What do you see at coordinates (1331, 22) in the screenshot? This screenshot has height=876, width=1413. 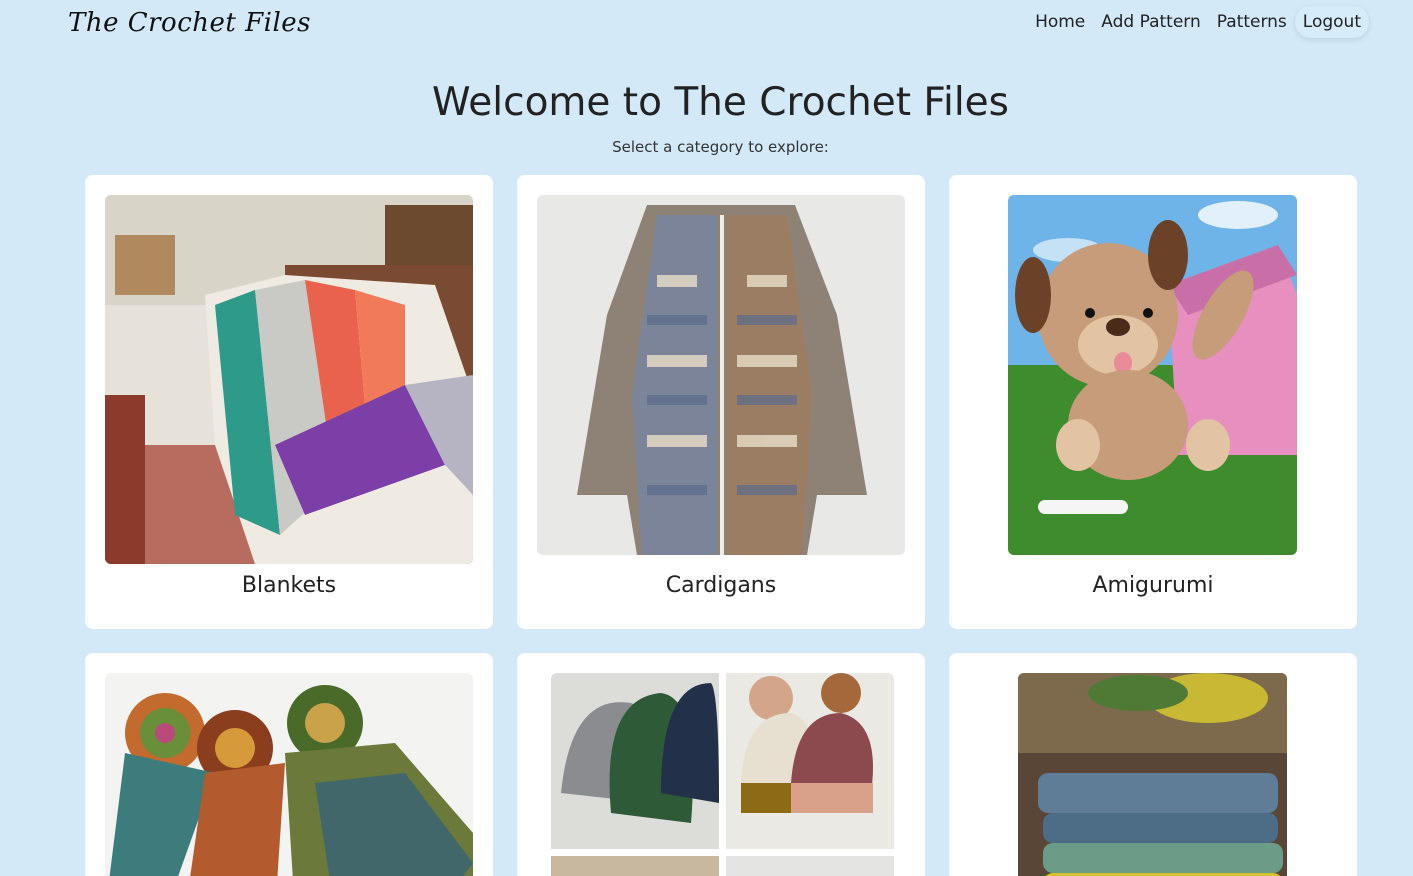 I see `logout-button: Logout` at bounding box center [1331, 22].